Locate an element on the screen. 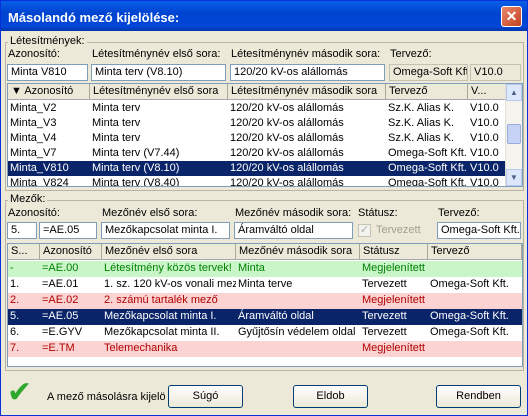  delete-button: Eldob is located at coordinates (330, 396).